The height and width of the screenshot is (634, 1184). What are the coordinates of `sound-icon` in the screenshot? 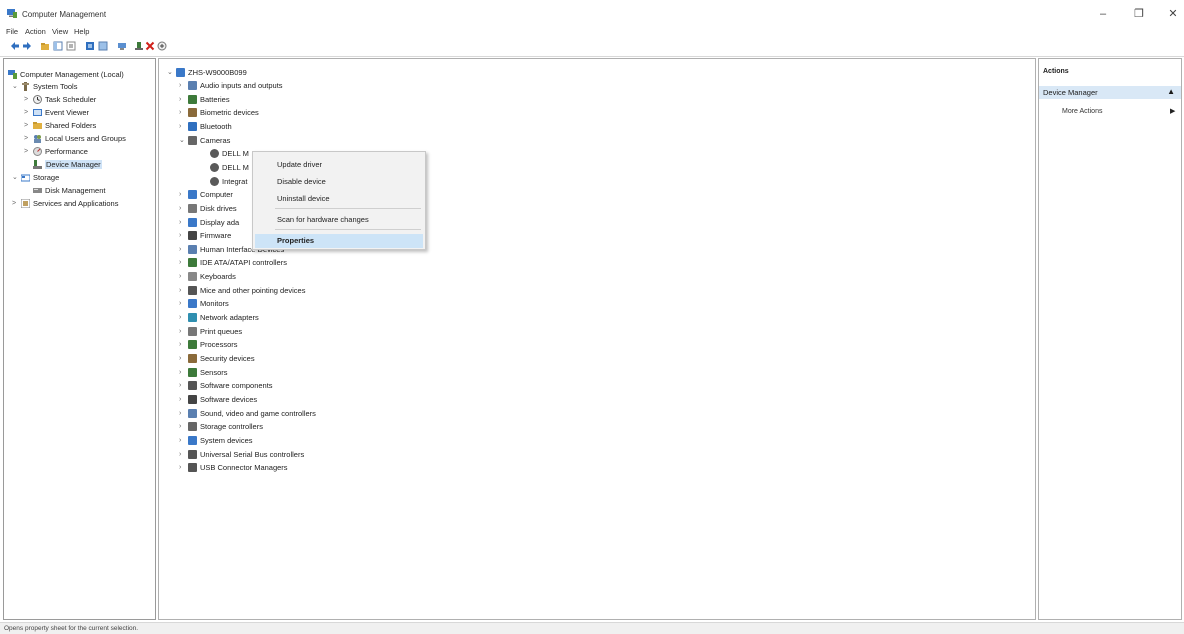 It's located at (192, 413).